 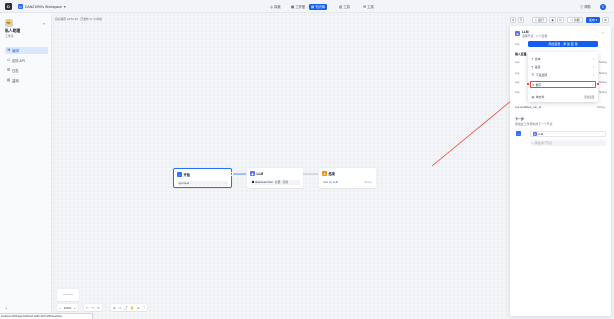 What do you see at coordinates (536, 20) in the screenshot?
I see `play-icon: ▷` at bounding box center [536, 20].